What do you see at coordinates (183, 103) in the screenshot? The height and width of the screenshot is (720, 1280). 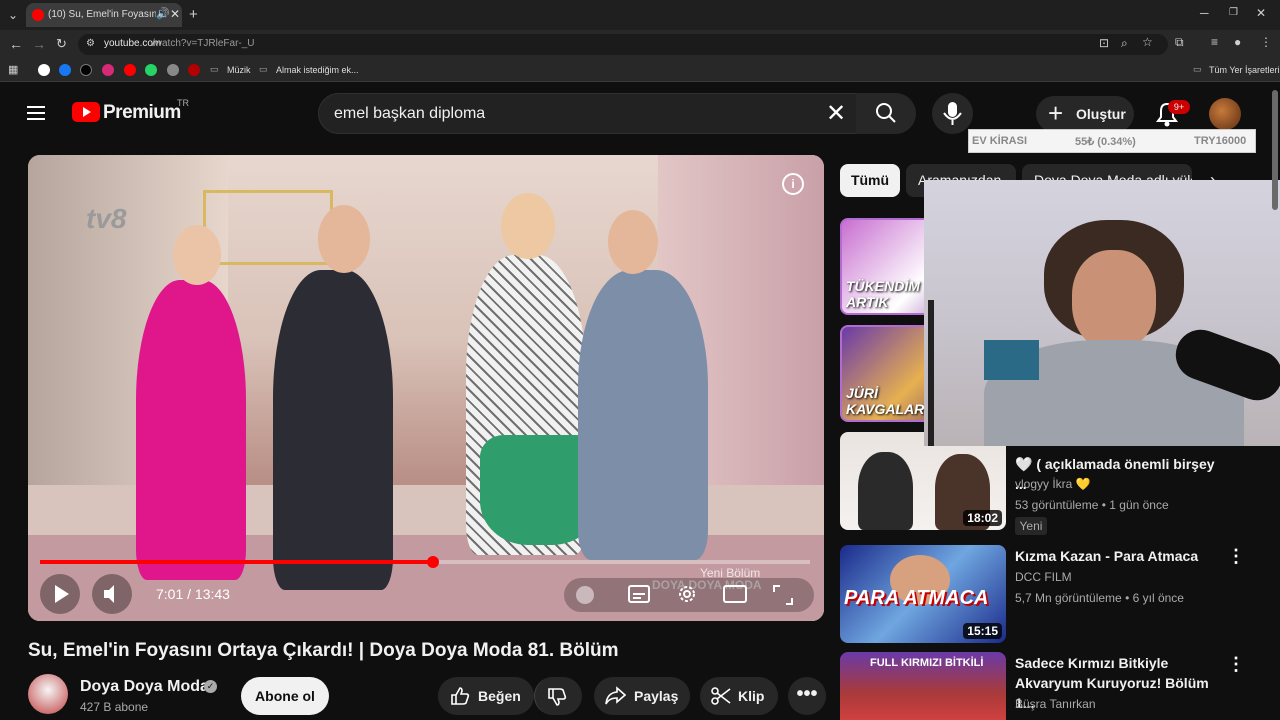 I see `region-code: TR` at bounding box center [183, 103].